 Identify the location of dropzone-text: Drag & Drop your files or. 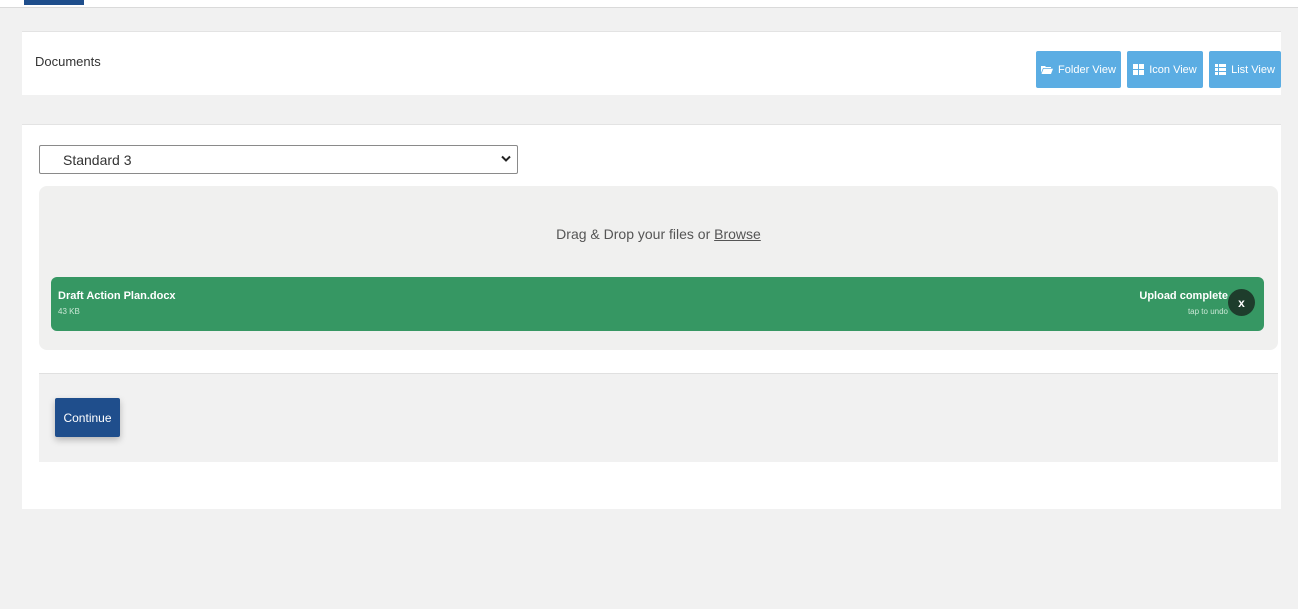
(633, 234).